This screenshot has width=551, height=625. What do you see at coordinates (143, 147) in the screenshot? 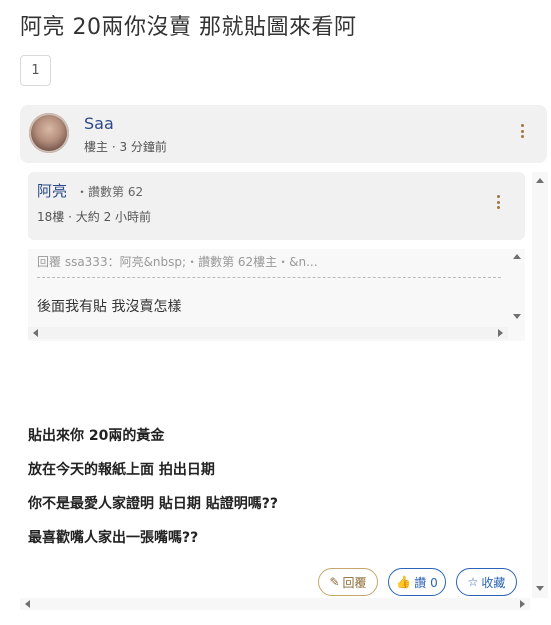
I see `op-time: 3 分鐘前` at bounding box center [143, 147].